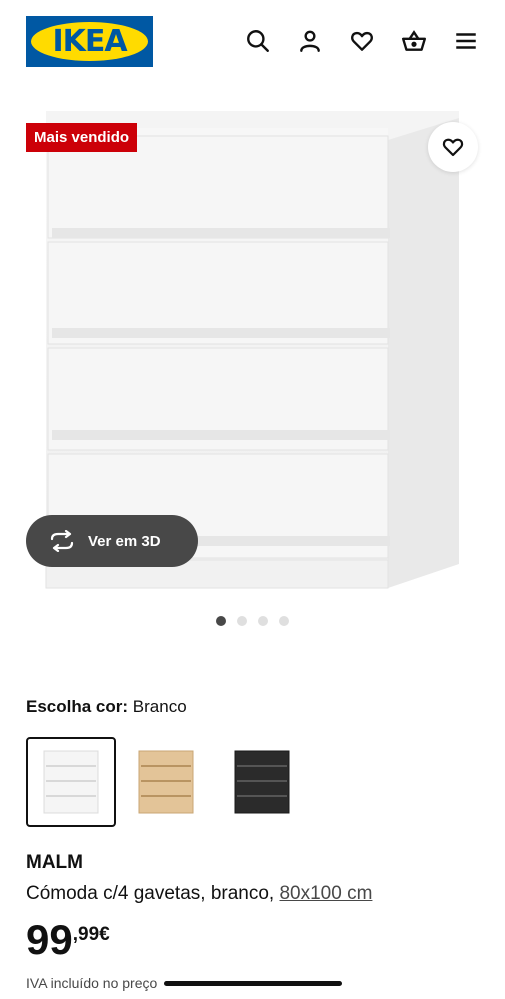 The width and height of the screenshot is (505, 999). I want to click on user-icon, so click(310, 41).